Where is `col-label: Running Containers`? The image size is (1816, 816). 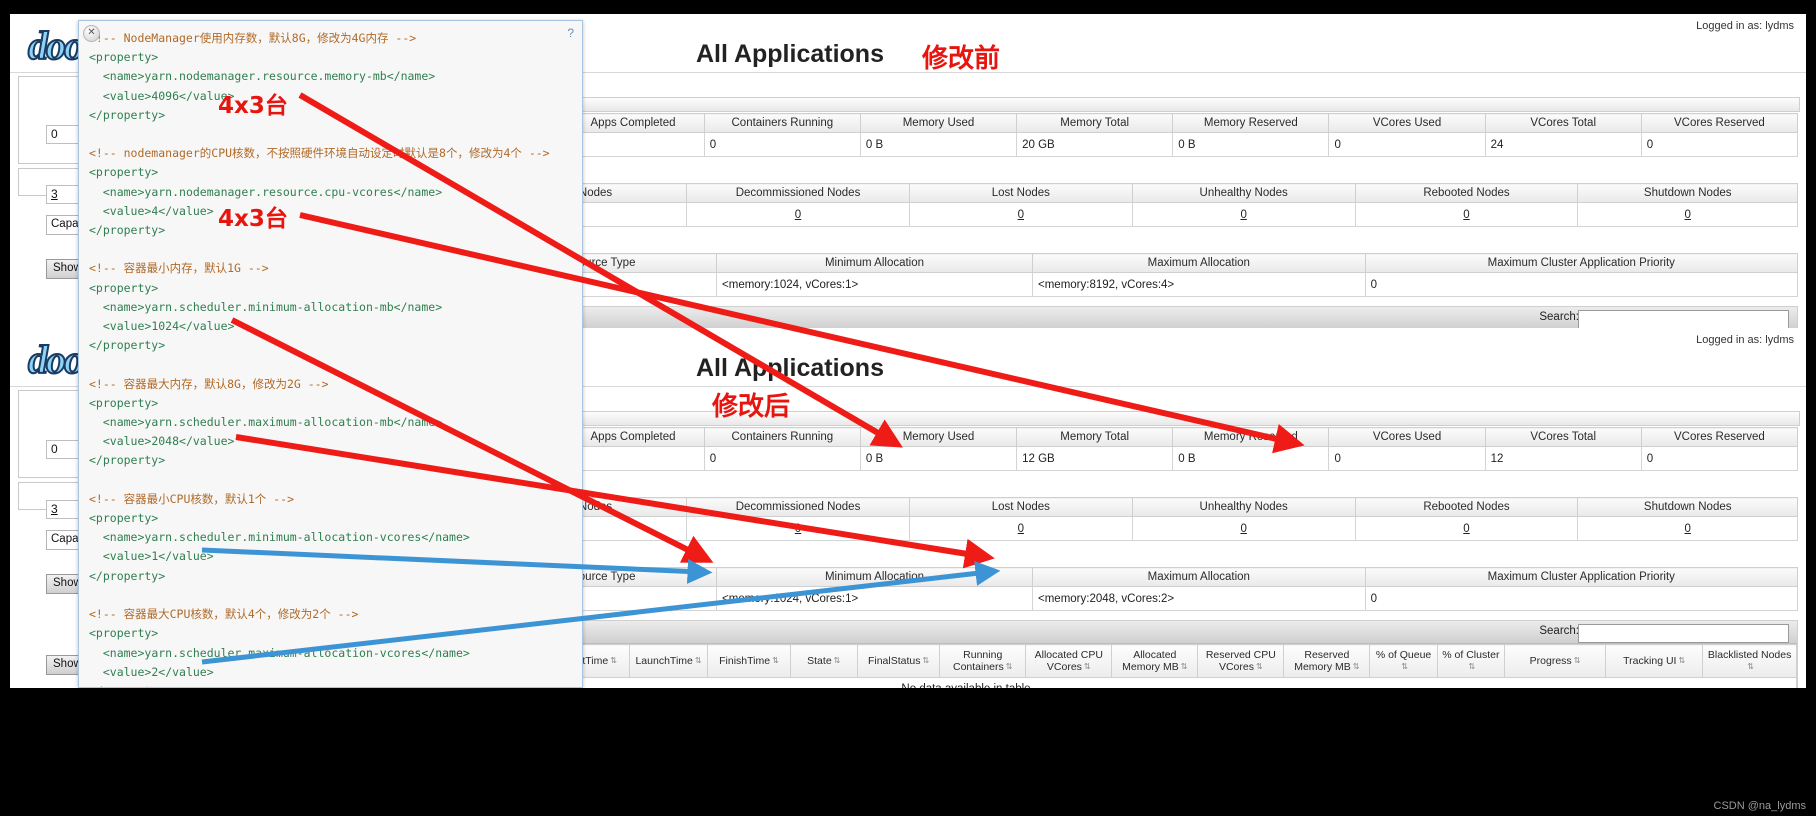 col-label: Running Containers is located at coordinates (978, 661).